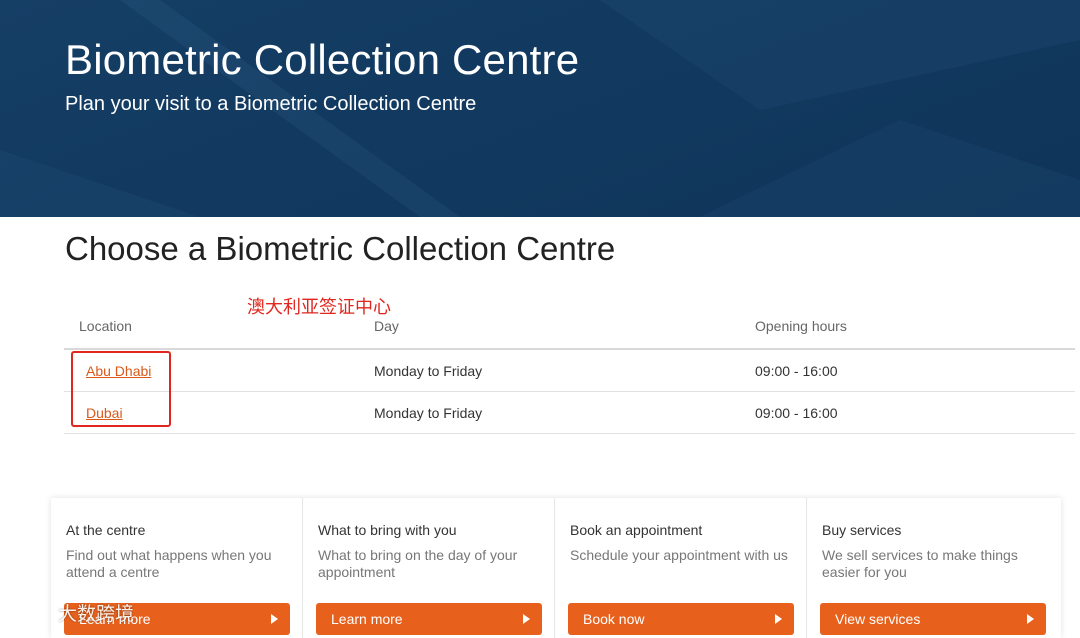  Describe the element at coordinates (681, 619) in the screenshot. I see `book-now-button: Book now` at that location.